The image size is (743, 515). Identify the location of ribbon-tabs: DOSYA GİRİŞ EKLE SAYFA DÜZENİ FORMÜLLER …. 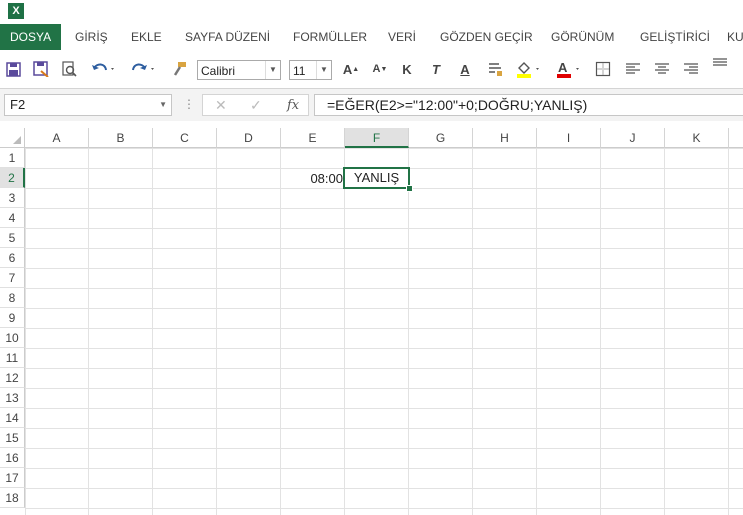
(371, 37).